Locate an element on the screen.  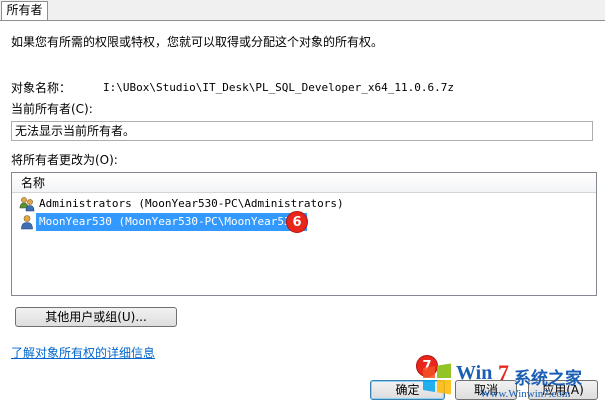
change-owner-label: 将所有者更改为(O): is located at coordinates (64, 160).